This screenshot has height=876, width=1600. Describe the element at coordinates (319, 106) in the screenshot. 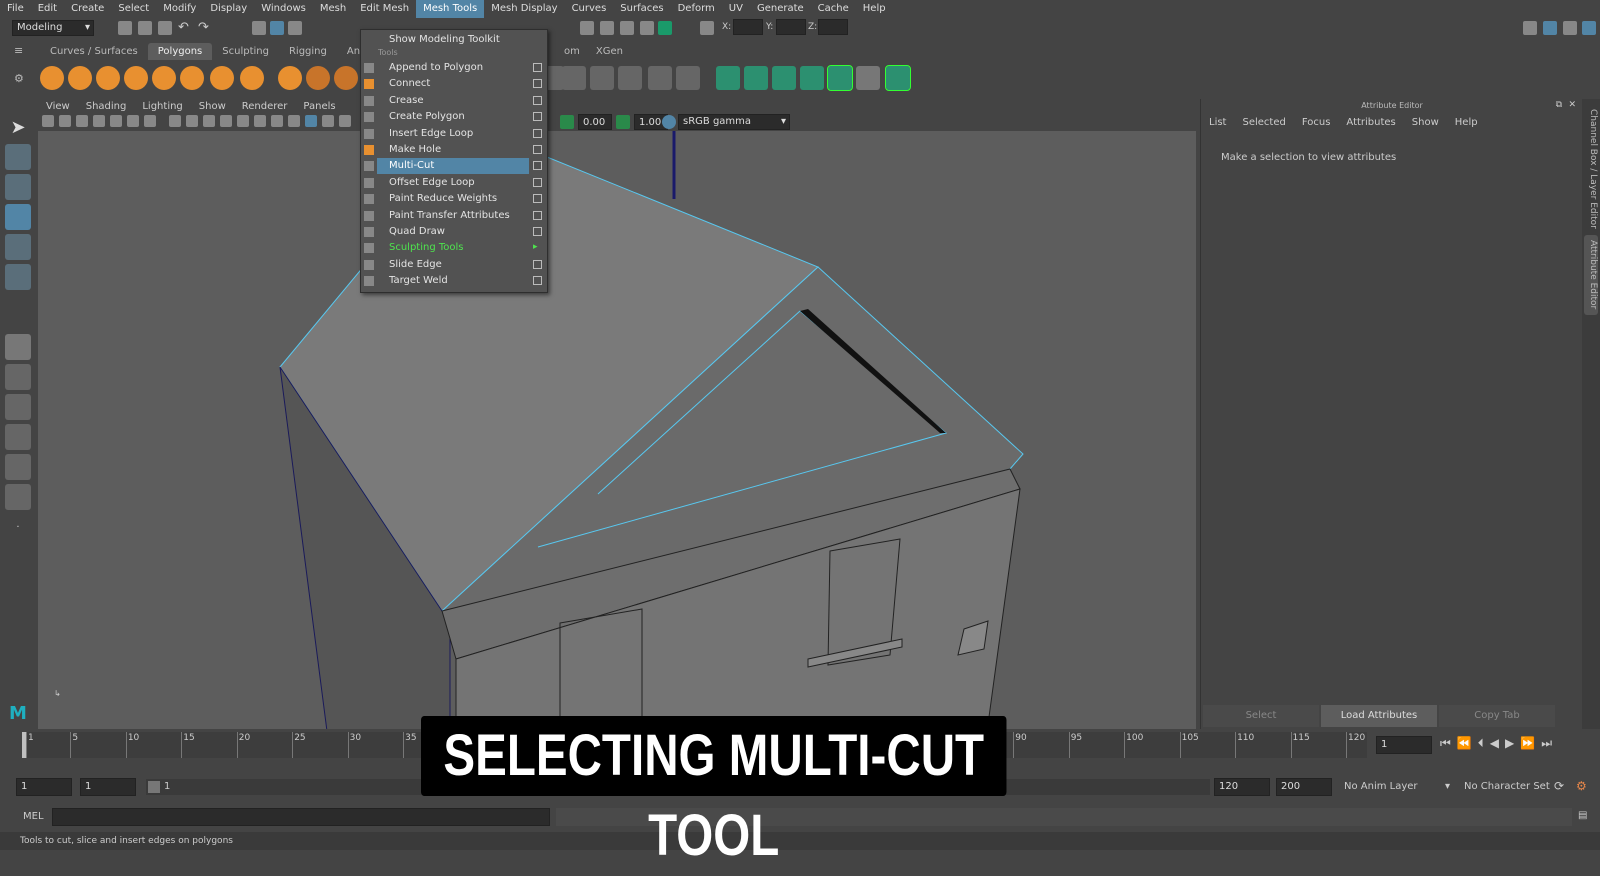

I see `panel-menu-panels: Panels` at that location.